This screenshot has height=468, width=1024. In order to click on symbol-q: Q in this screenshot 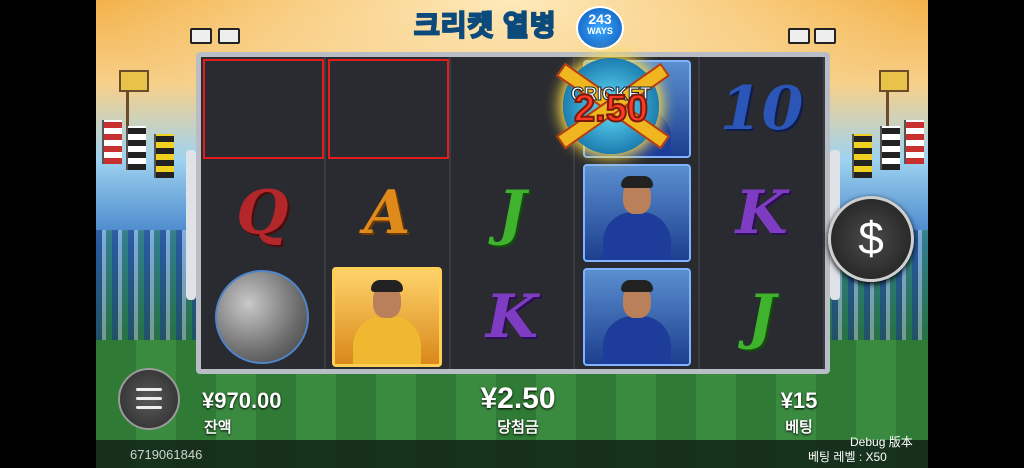, I will do `click(262, 213)`.